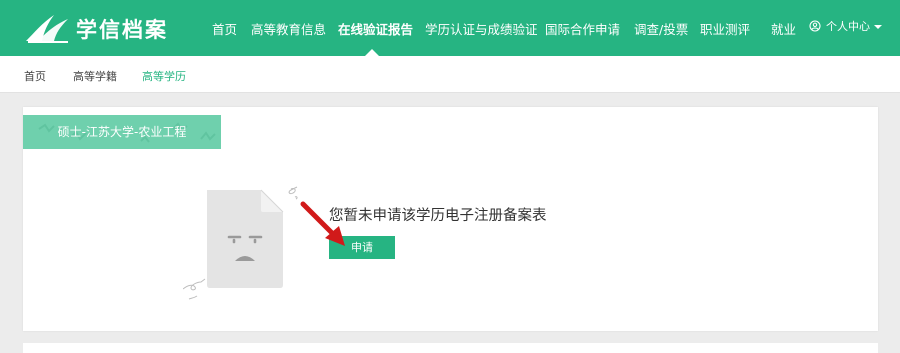  I want to click on breadcrumb-degree: 高等学历, so click(164, 76).